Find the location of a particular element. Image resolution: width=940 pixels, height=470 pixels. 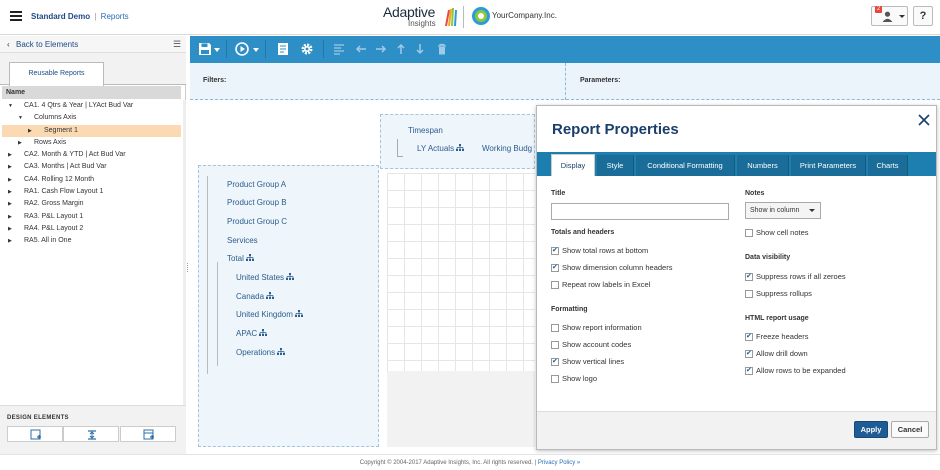

columns-drop-zone: Timespan LY Actuals Working Budg is located at coordinates (457, 141).